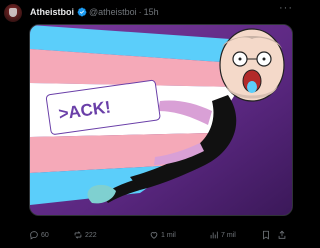  Describe the element at coordinates (82, 12) in the screenshot. I see `verified-badge-icon` at that location.